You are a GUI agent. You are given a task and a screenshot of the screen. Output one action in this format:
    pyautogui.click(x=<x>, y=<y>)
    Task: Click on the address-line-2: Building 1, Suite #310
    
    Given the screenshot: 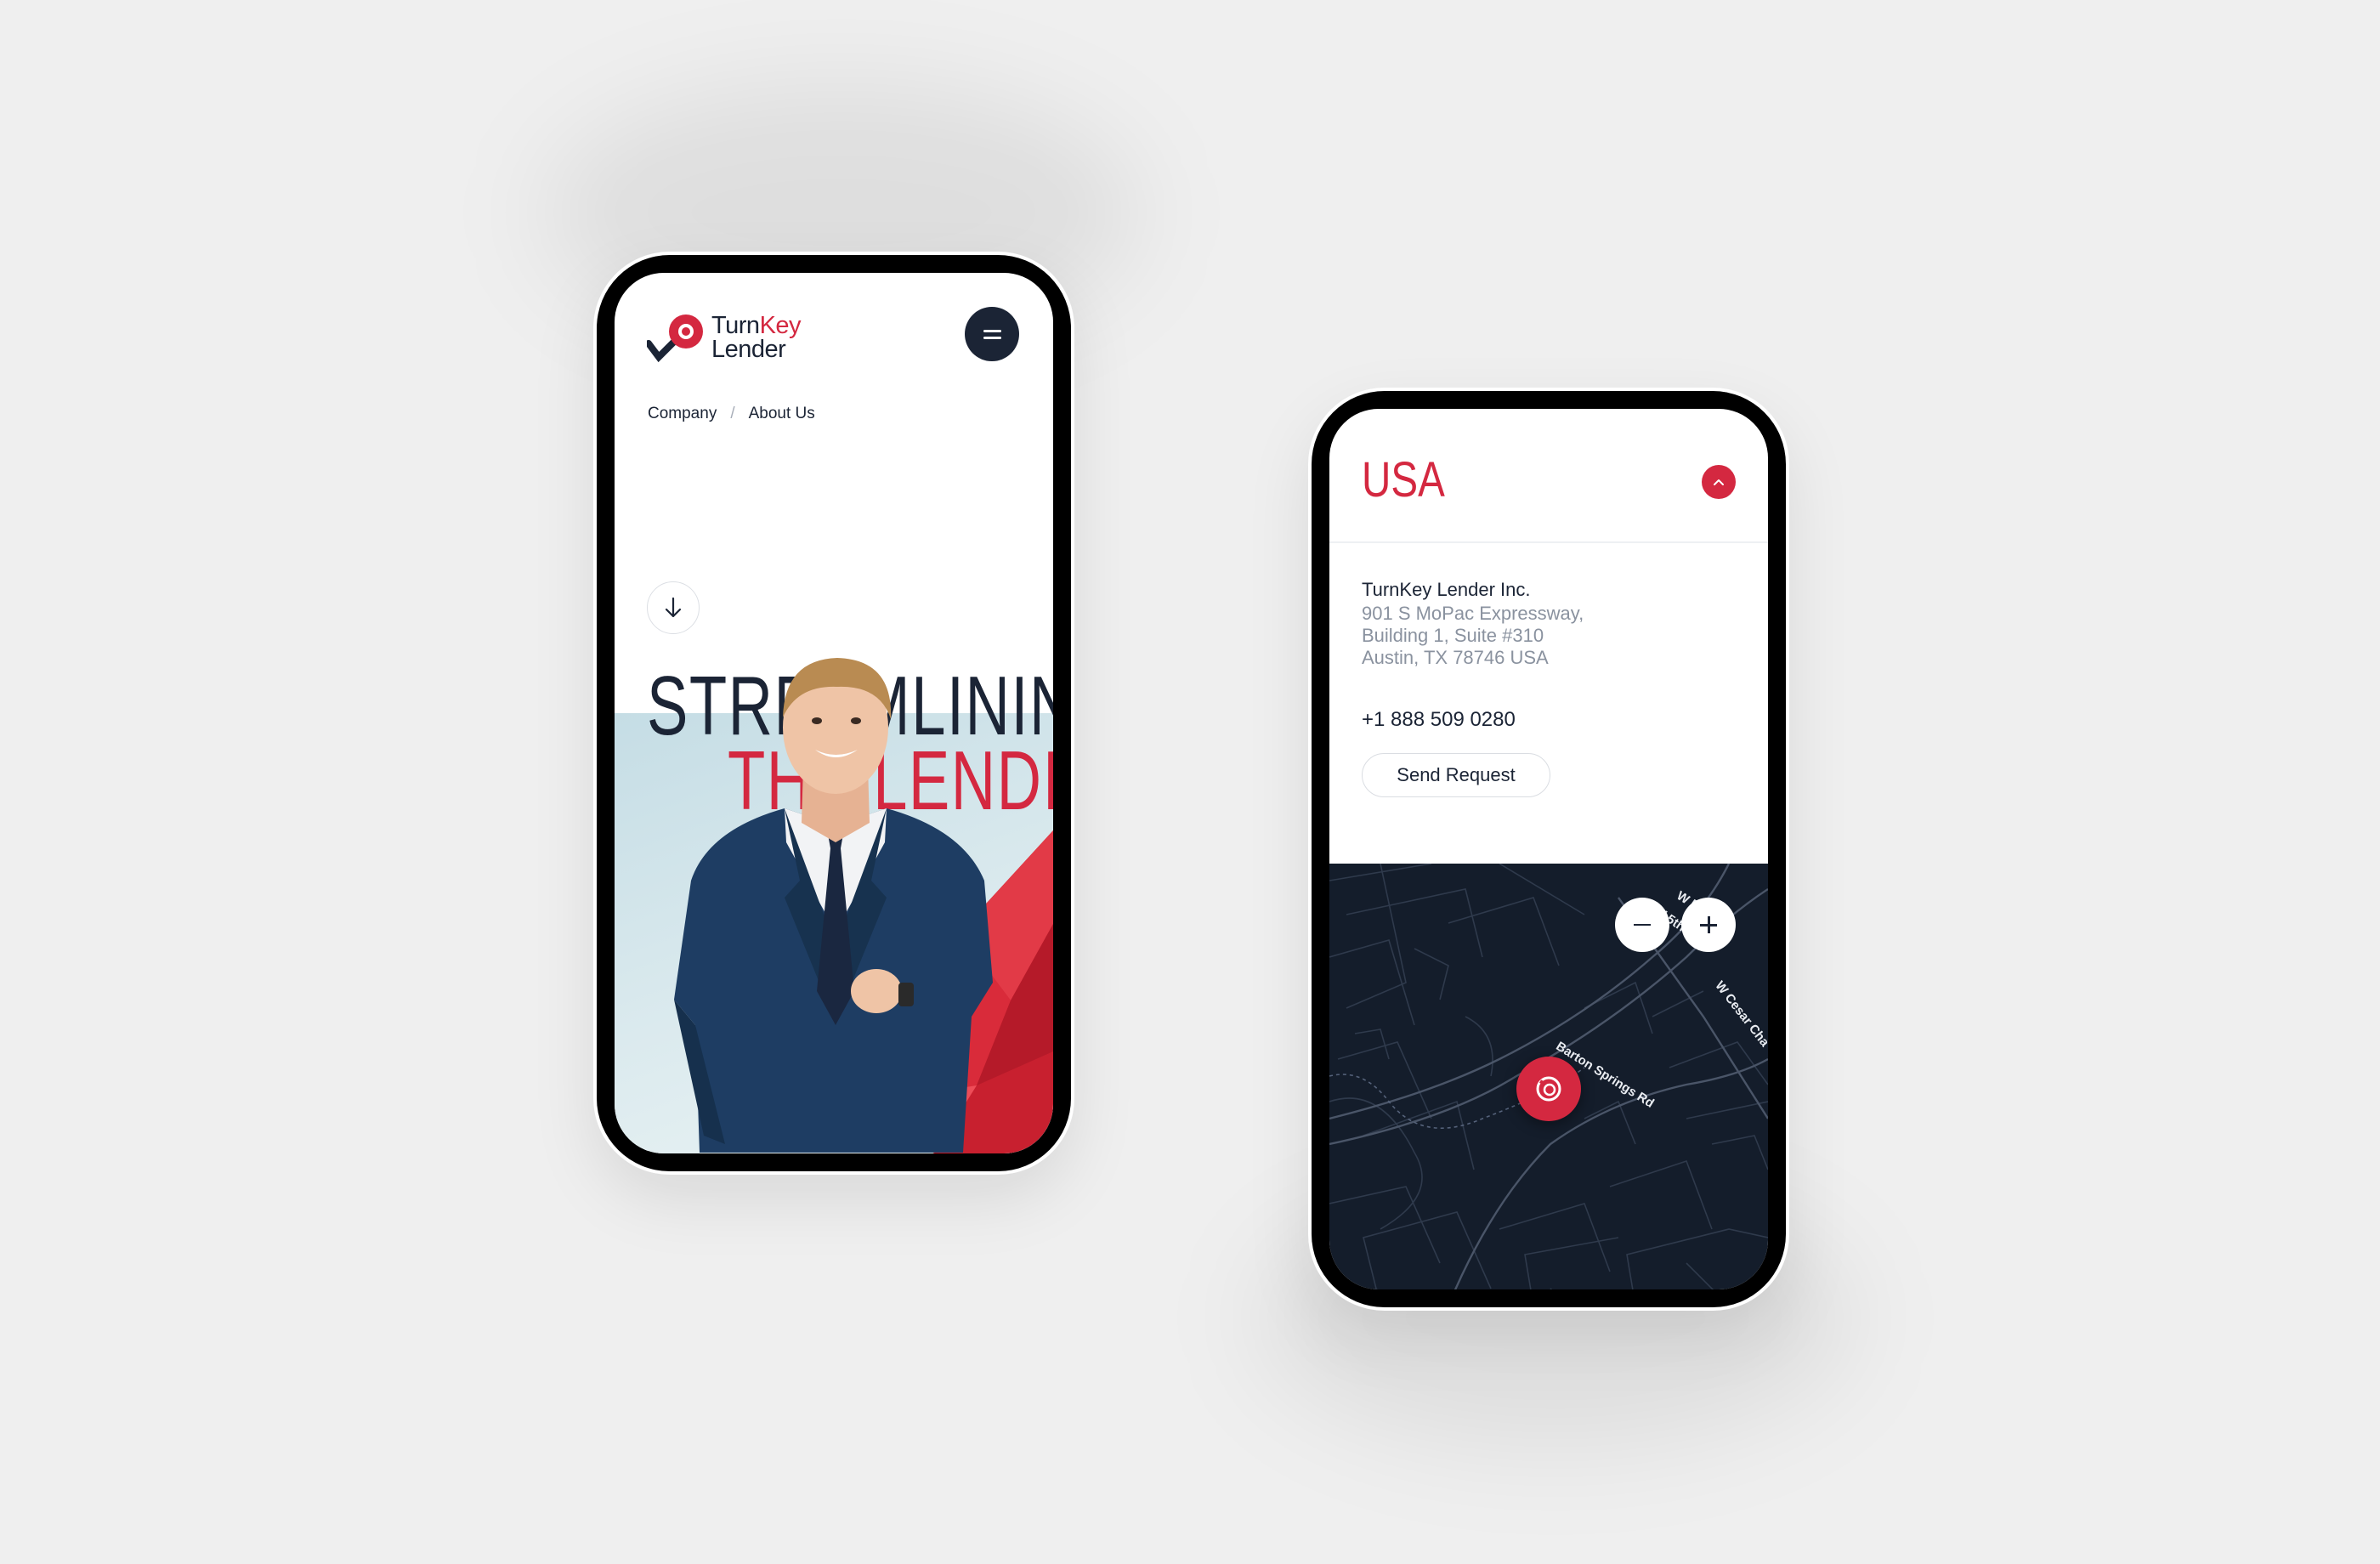 What is the action you would take?
    pyautogui.click(x=1453, y=635)
    